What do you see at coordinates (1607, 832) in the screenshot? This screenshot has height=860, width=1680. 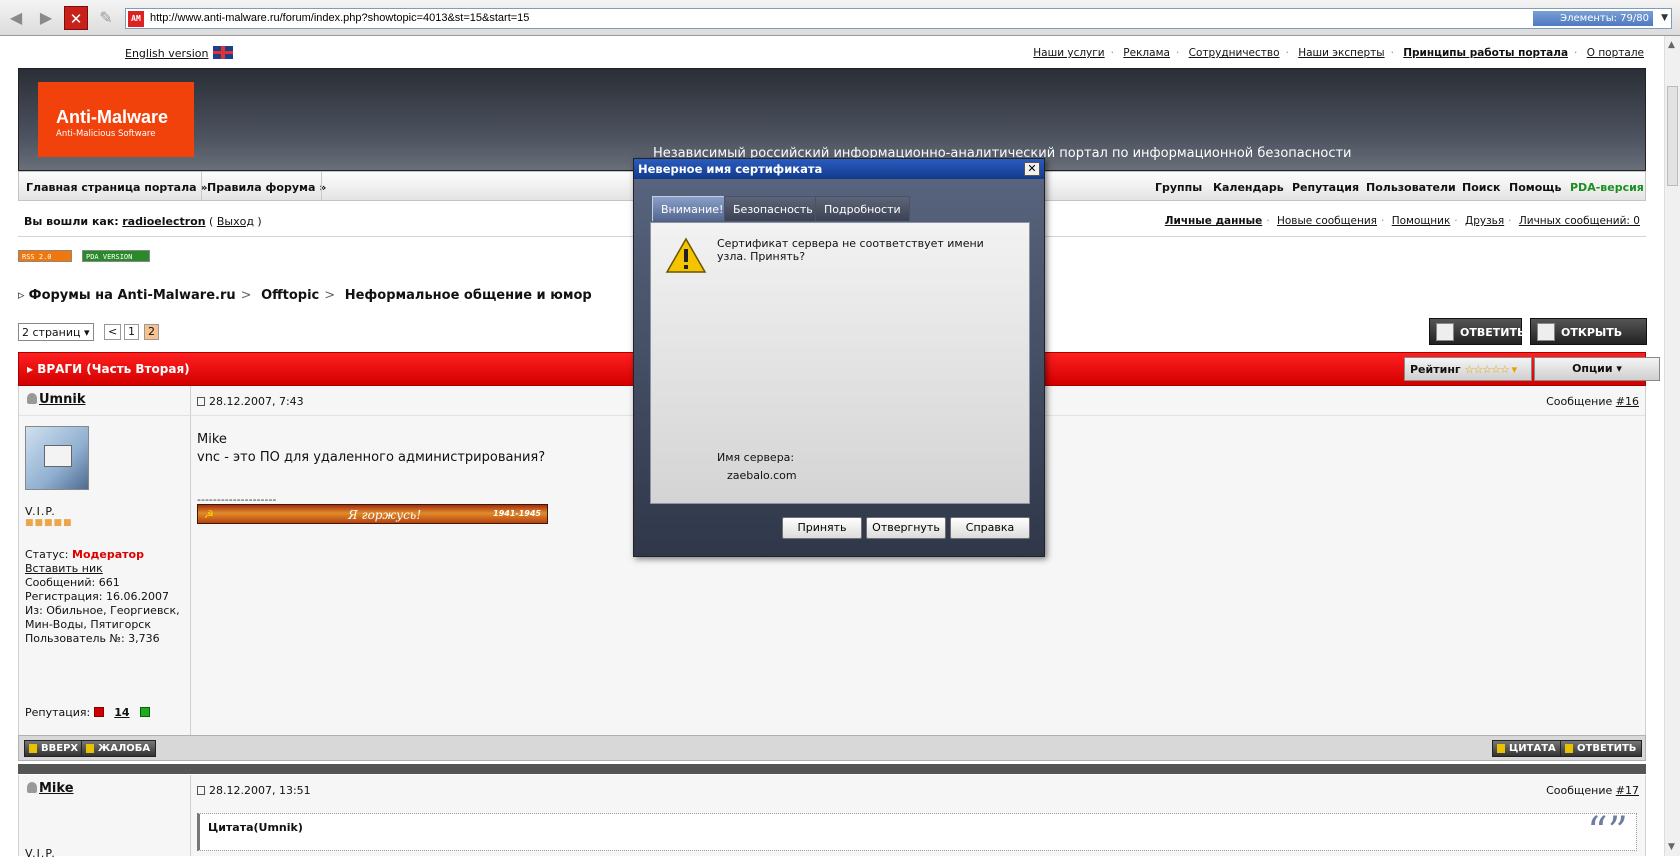 I see `quote-marks-icon: “”` at bounding box center [1607, 832].